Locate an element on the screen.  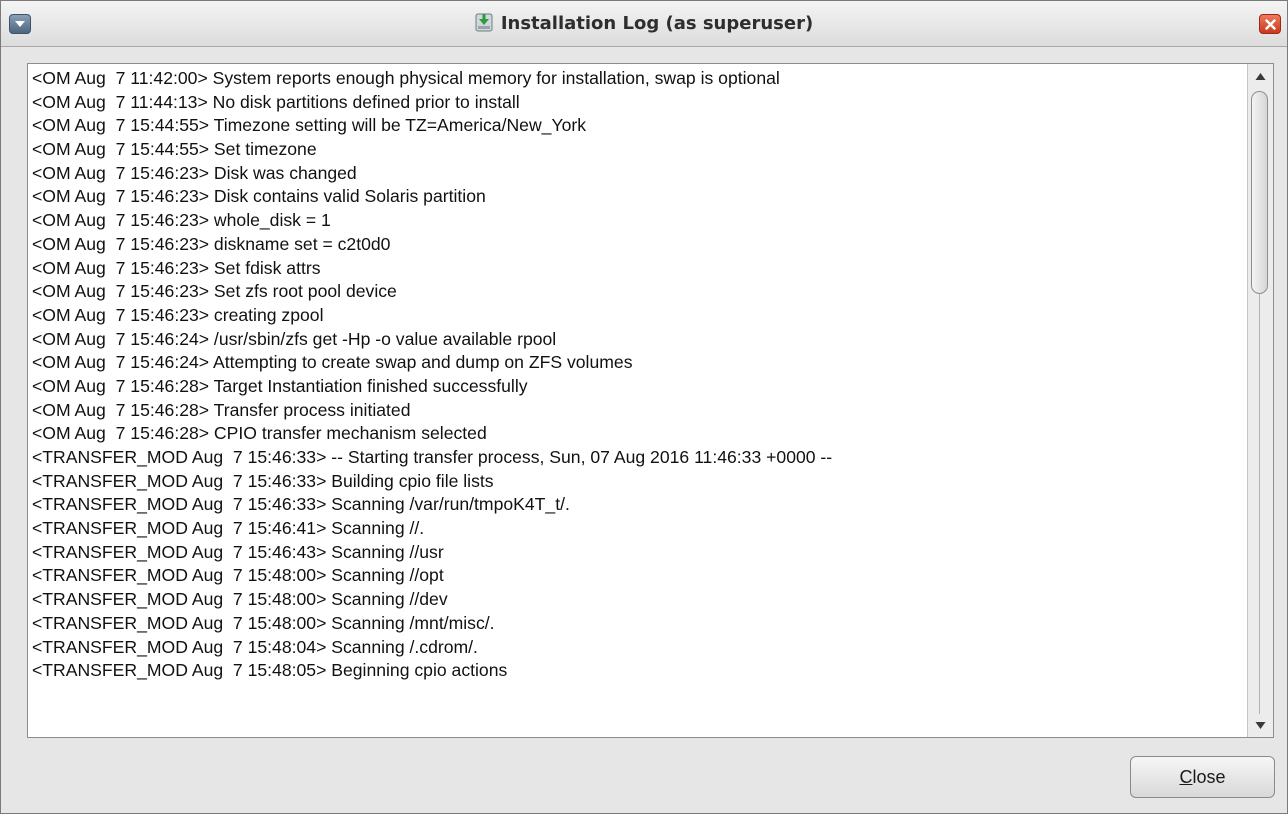
arrow-down-icon is located at coordinates (1260, 725).